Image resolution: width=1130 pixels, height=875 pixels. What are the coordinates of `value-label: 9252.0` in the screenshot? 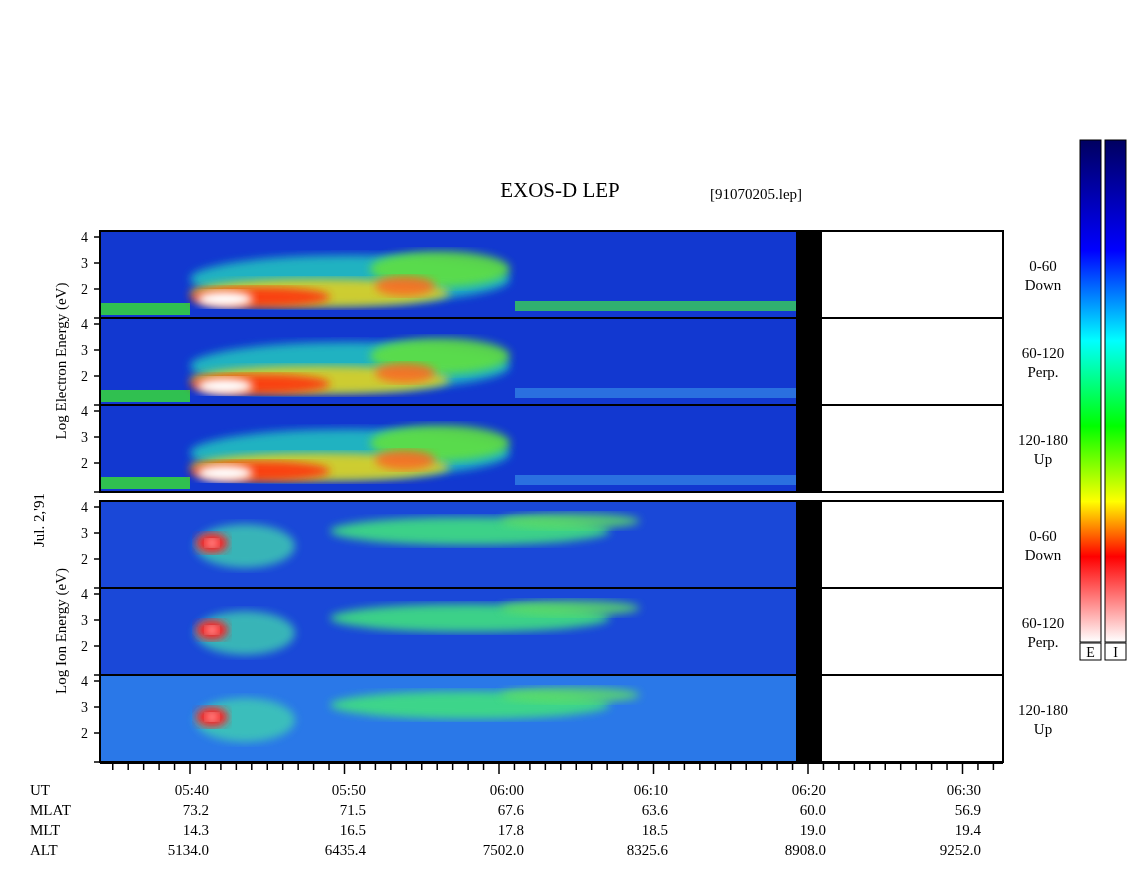 It's located at (960, 850).